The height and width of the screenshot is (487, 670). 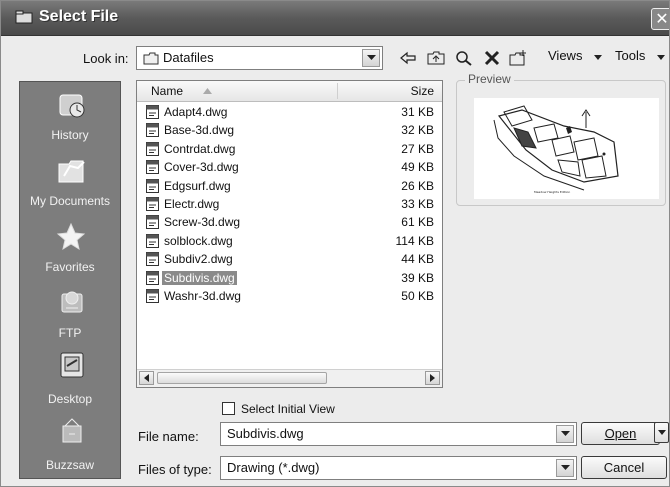 I want to click on open-options-button, so click(x=661, y=432).